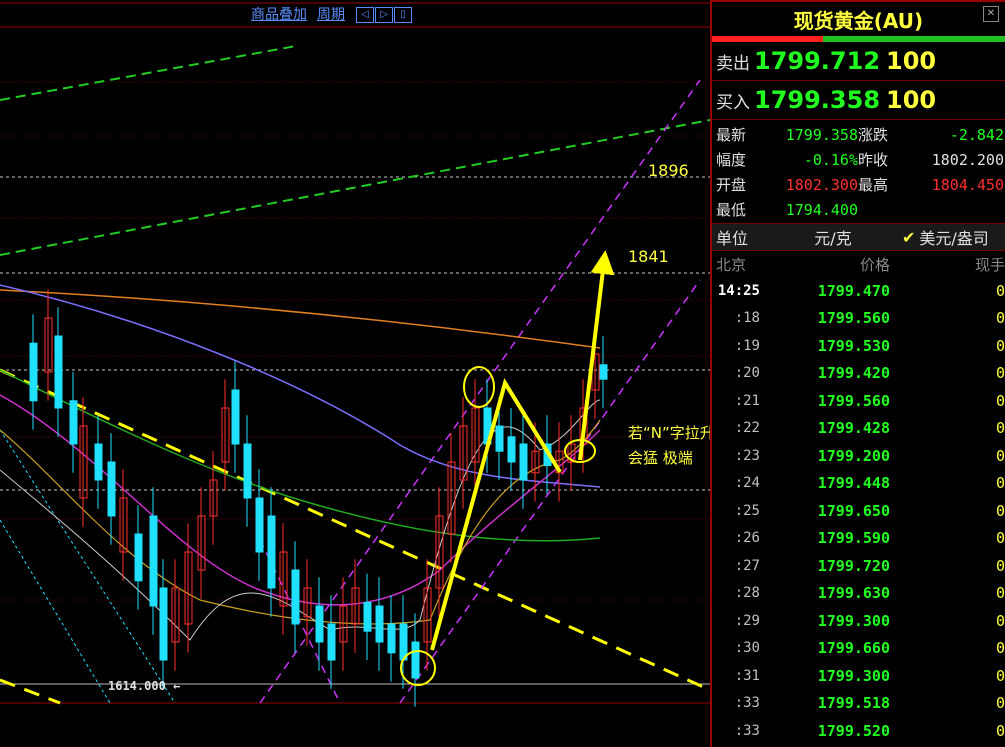 The height and width of the screenshot is (747, 1005). What do you see at coordinates (747, 318) in the screenshot?
I see `tick-time: :18` at bounding box center [747, 318].